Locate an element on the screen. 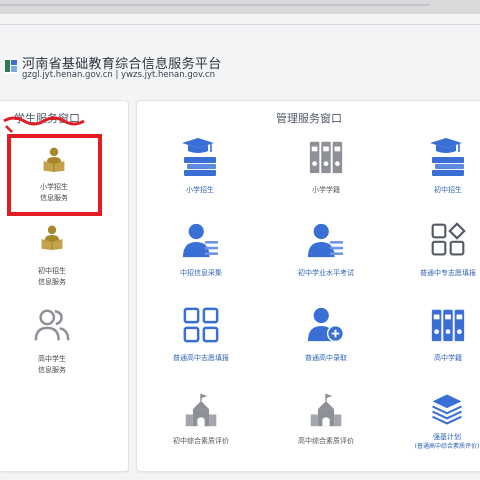 The height and width of the screenshot is (480, 480). admin-item-middle-evaluation: 初中综合素质评价 is located at coordinates (201, 419).